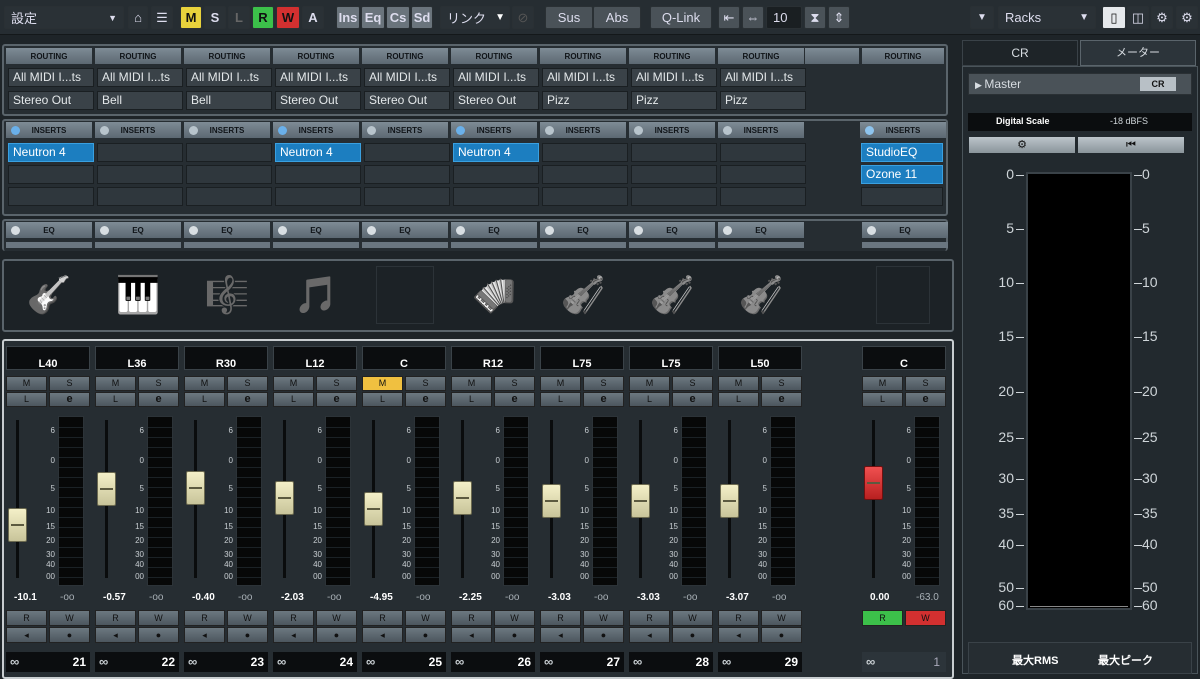 This screenshot has height=679, width=1200. What do you see at coordinates (496, 100) in the screenshot?
I see `output-routing-slot: Stereo Out` at bounding box center [496, 100].